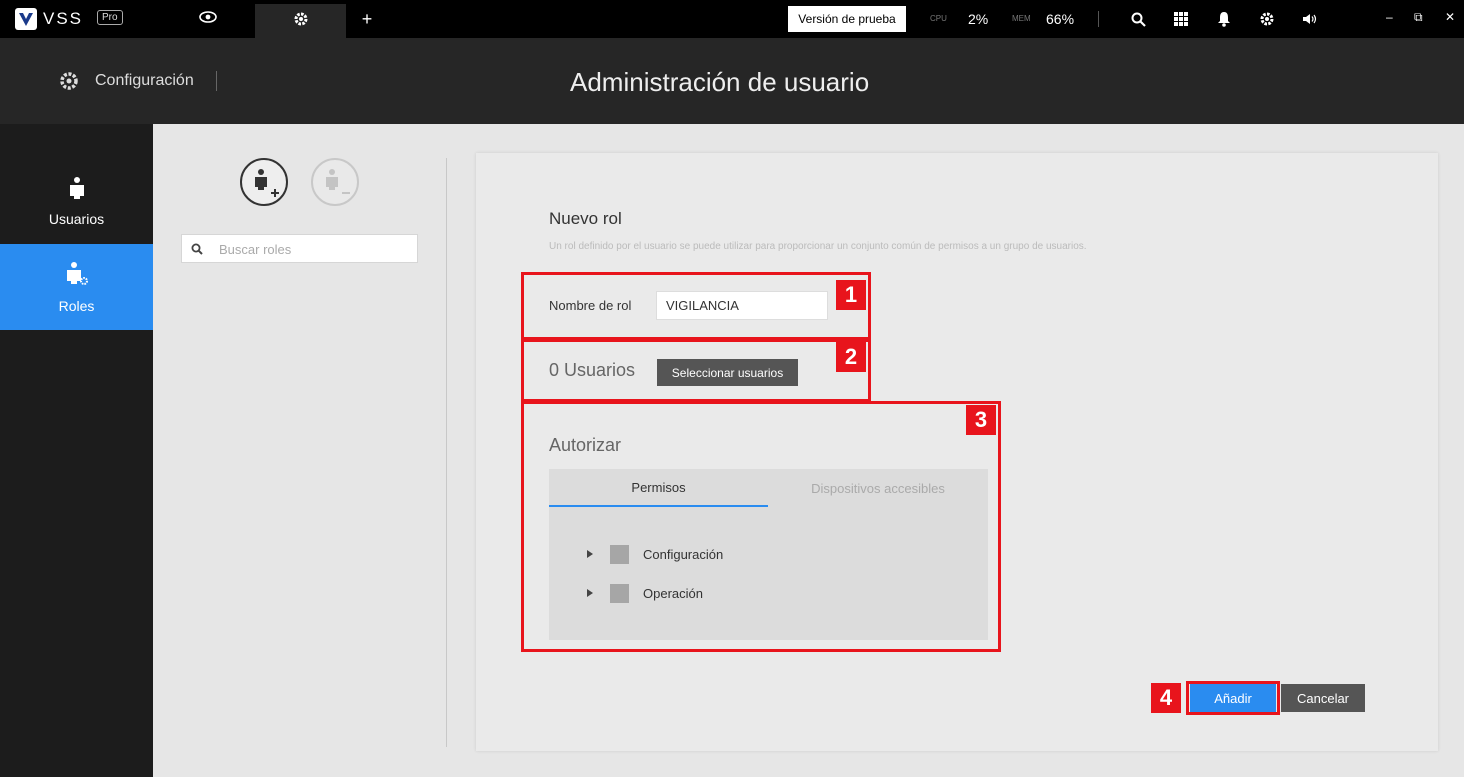 The image size is (1464, 777). I want to click on add-role-button, so click(264, 182).